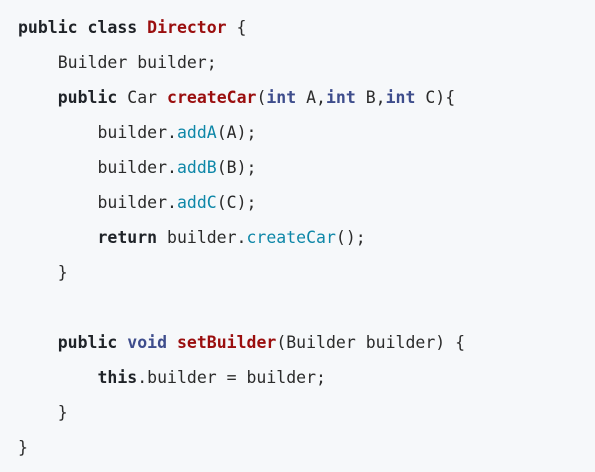  What do you see at coordinates (147, 342) in the screenshot?
I see `code-token: void` at bounding box center [147, 342].